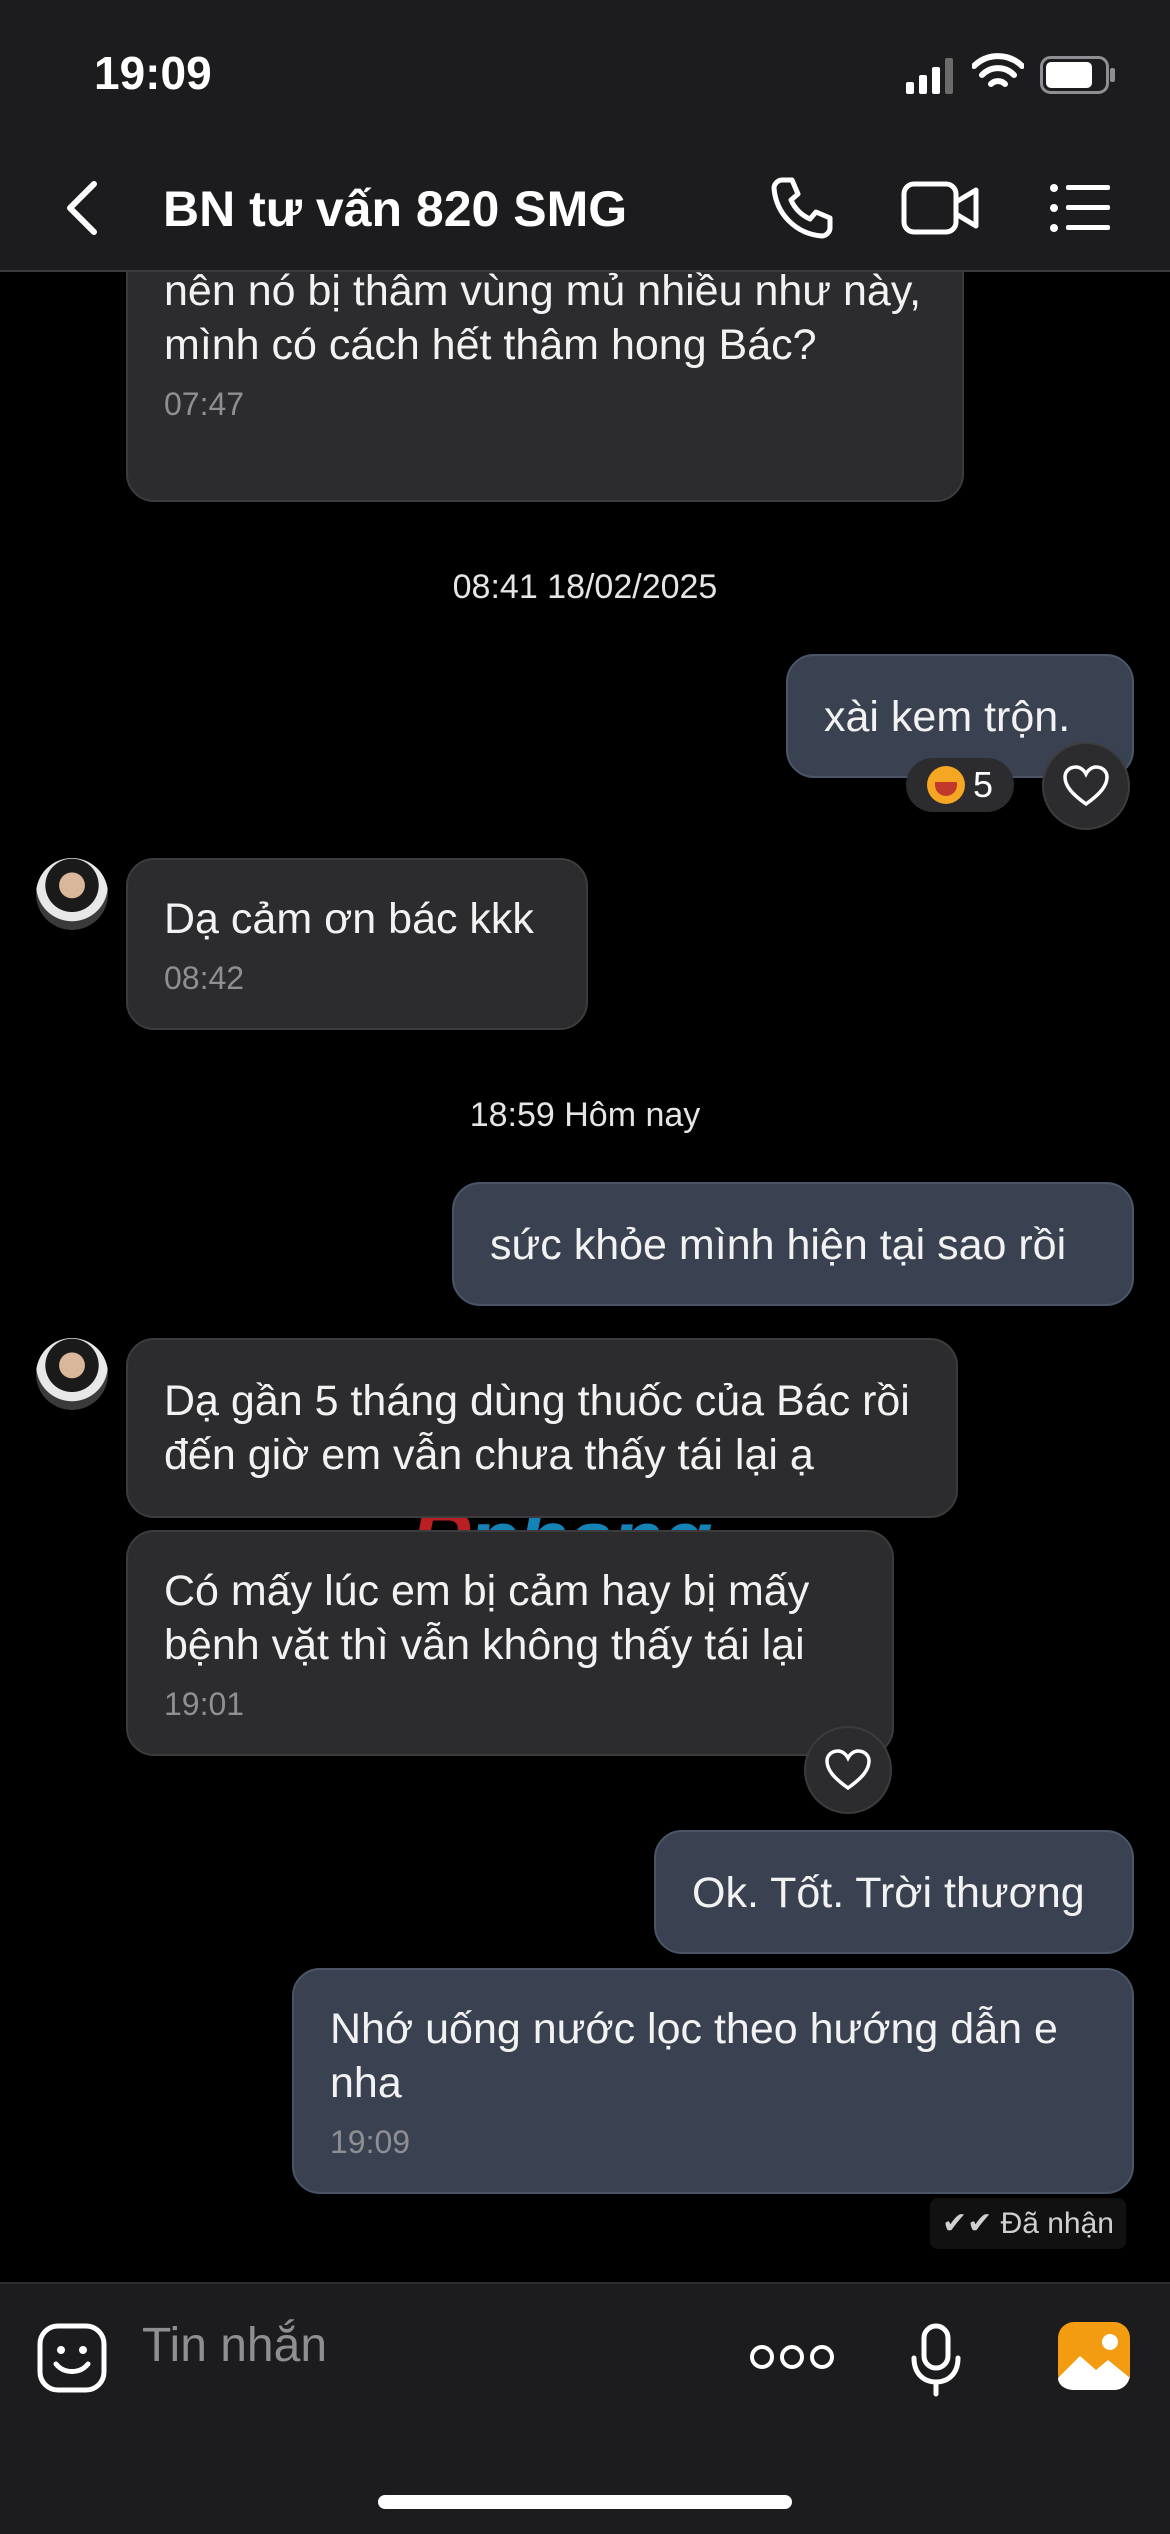 This screenshot has height=2534, width=1170. Describe the element at coordinates (940, 208) in the screenshot. I see `video-call-icon` at that location.